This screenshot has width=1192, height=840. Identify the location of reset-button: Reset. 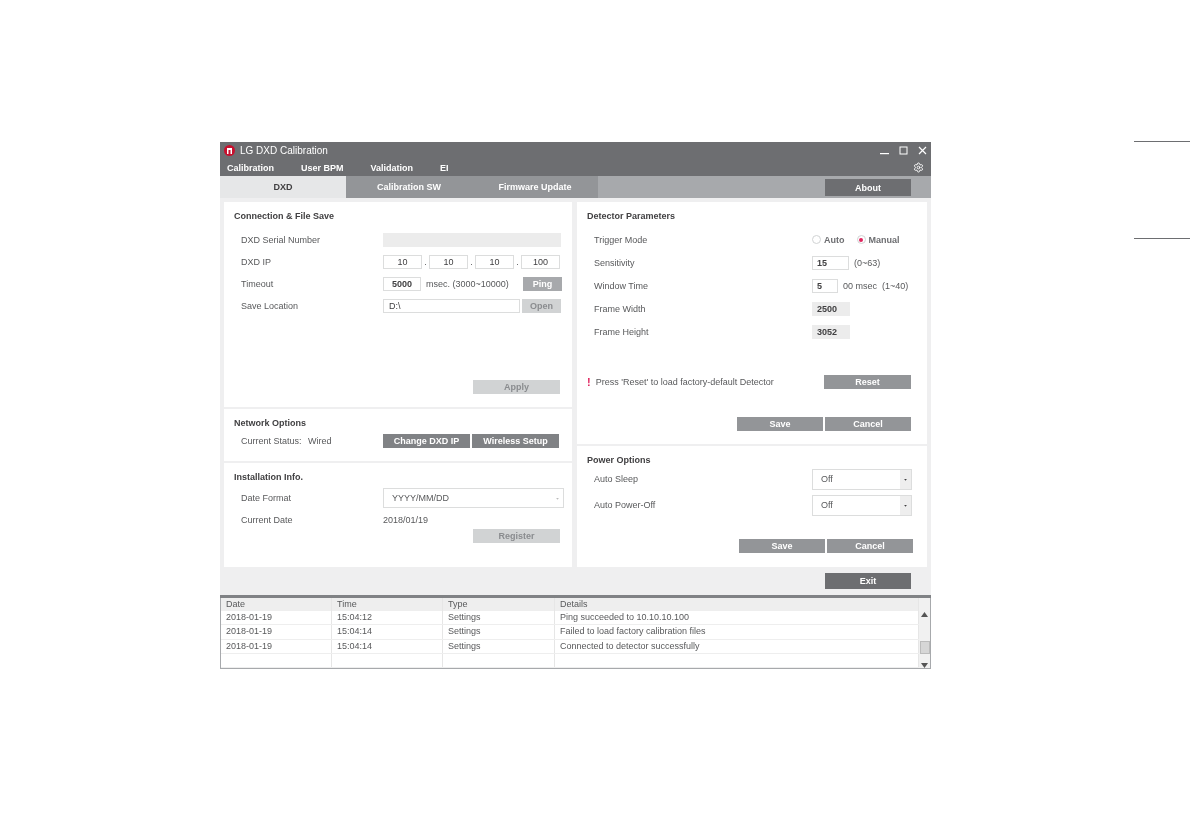
(867, 382).